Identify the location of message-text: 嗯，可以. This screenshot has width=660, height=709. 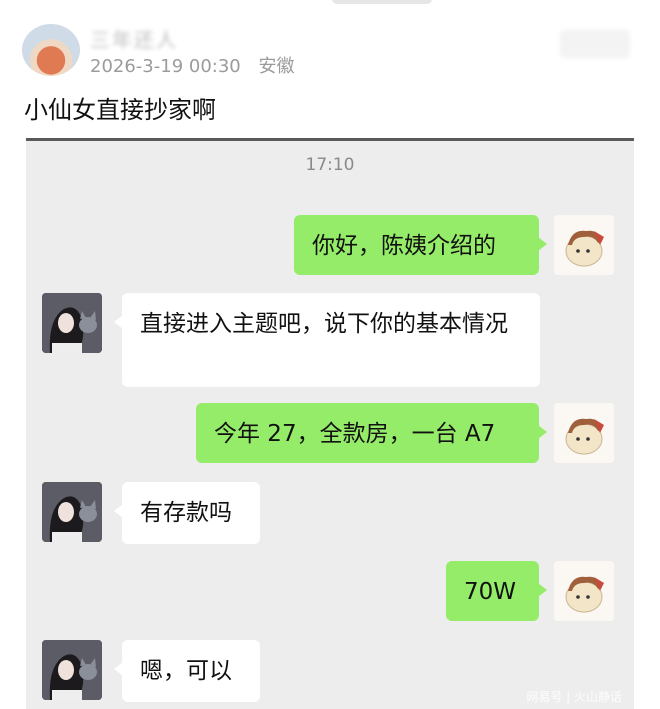
(186, 671).